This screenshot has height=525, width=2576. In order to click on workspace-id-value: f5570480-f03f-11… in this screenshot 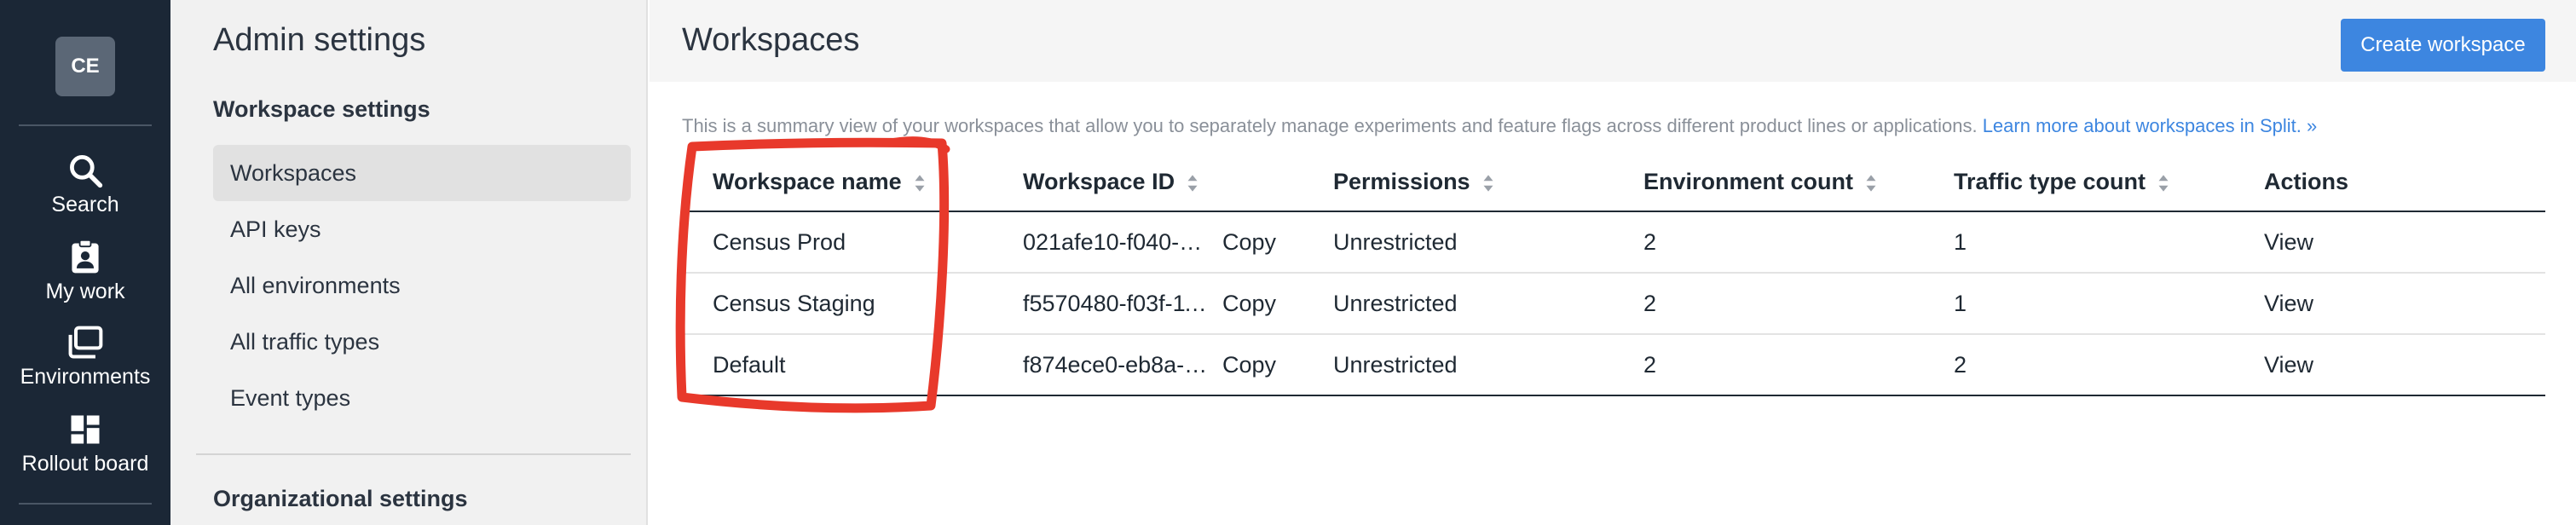, I will do `click(1116, 303)`.